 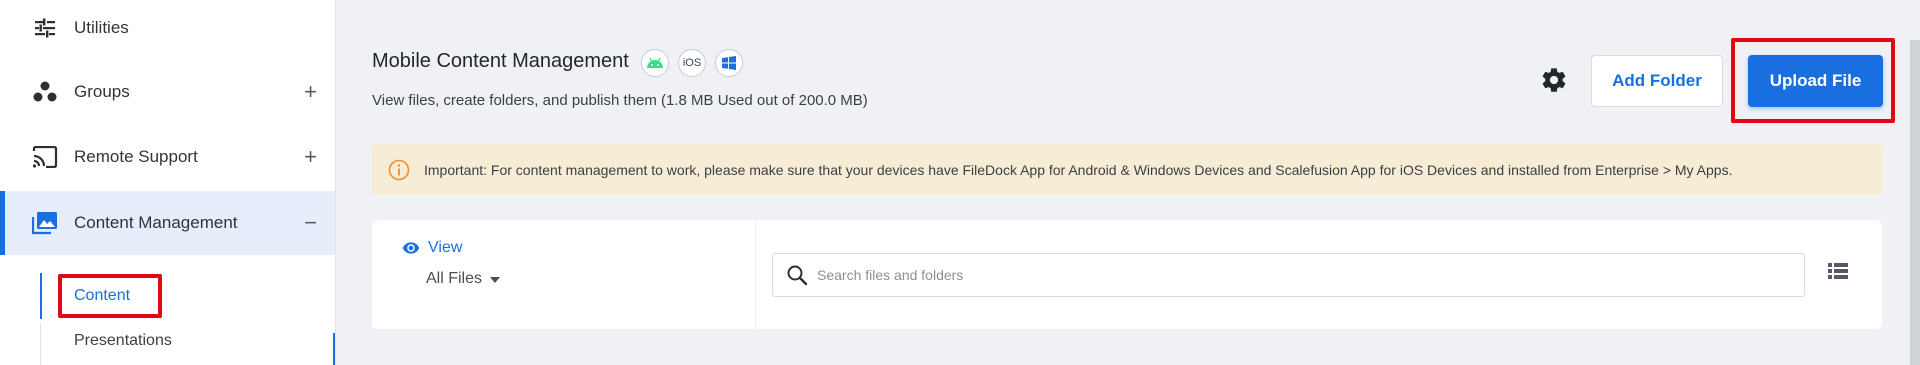 What do you see at coordinates (755, 274) in the screenshot?
I see `panel-divider` at bounding box center [755, 274].